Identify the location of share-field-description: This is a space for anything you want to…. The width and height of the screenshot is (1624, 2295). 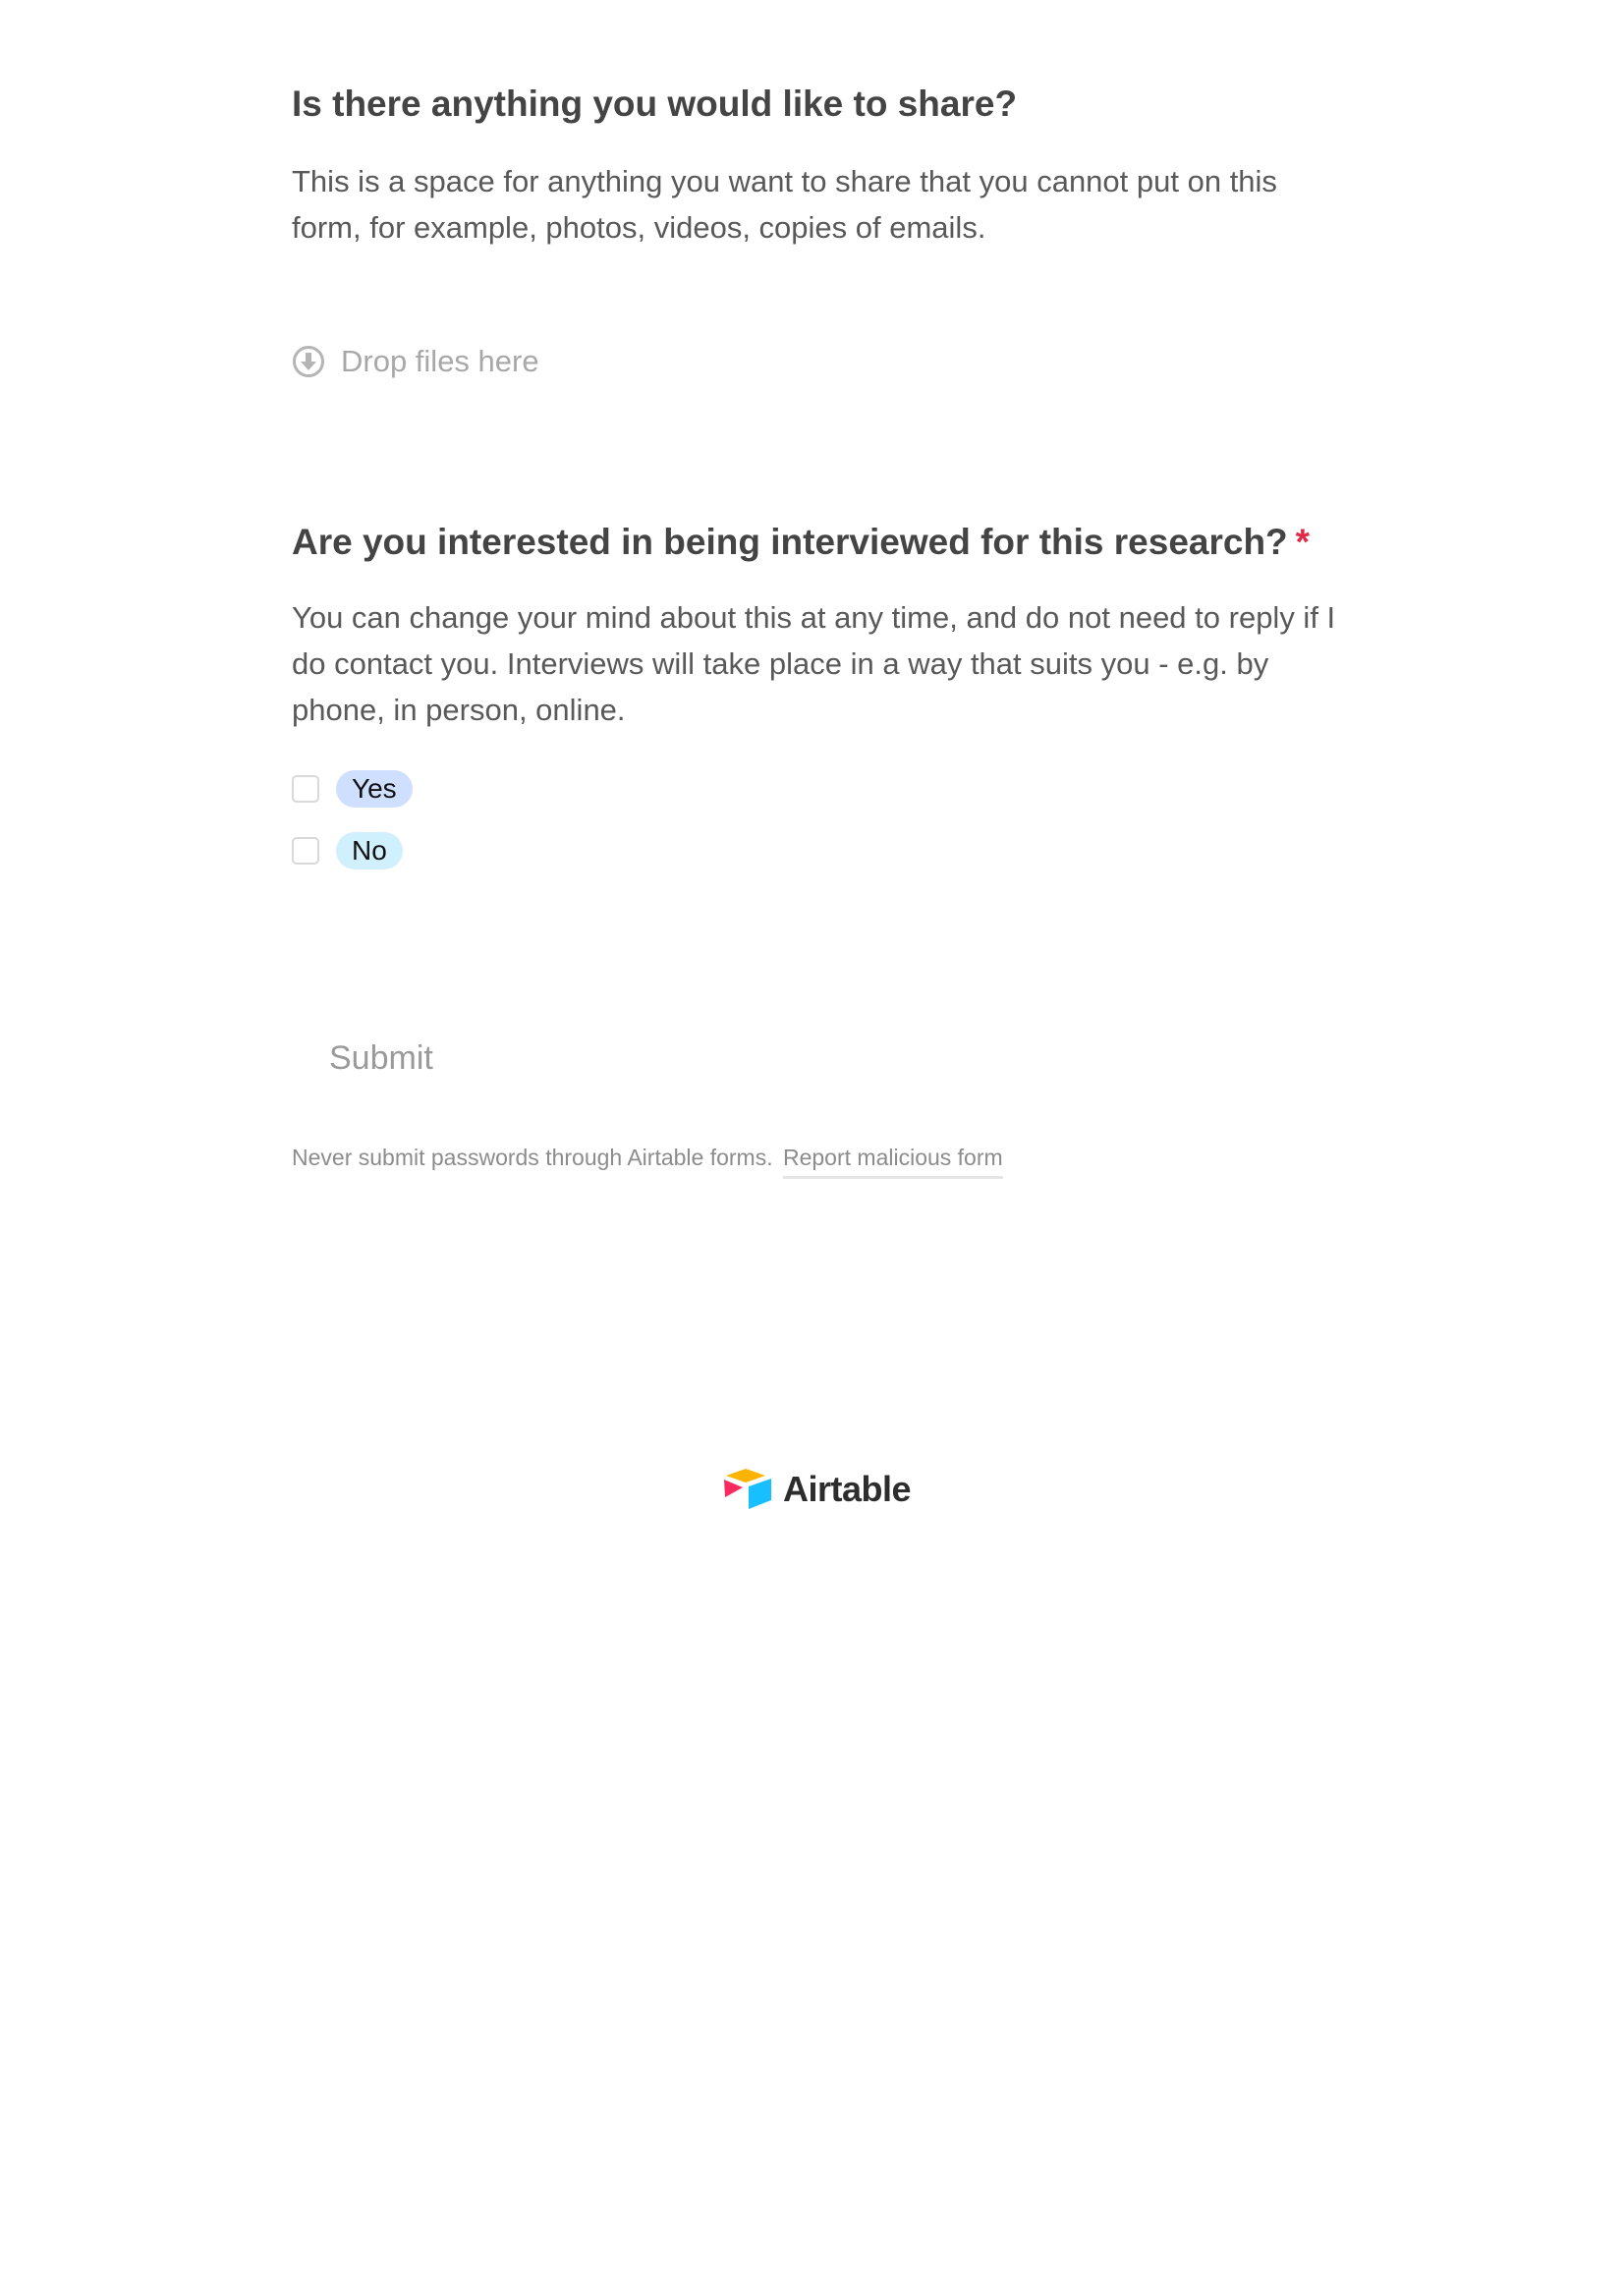
(784, 205).